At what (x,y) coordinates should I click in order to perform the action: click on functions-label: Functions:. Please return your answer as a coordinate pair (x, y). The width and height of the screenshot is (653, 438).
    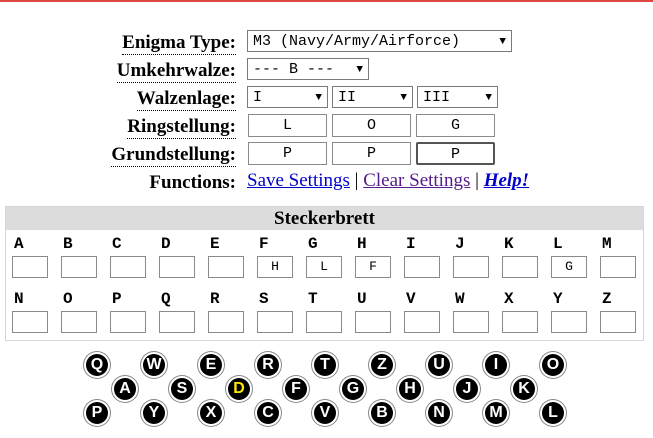
    Looking at the image, I should click on (192, 182).